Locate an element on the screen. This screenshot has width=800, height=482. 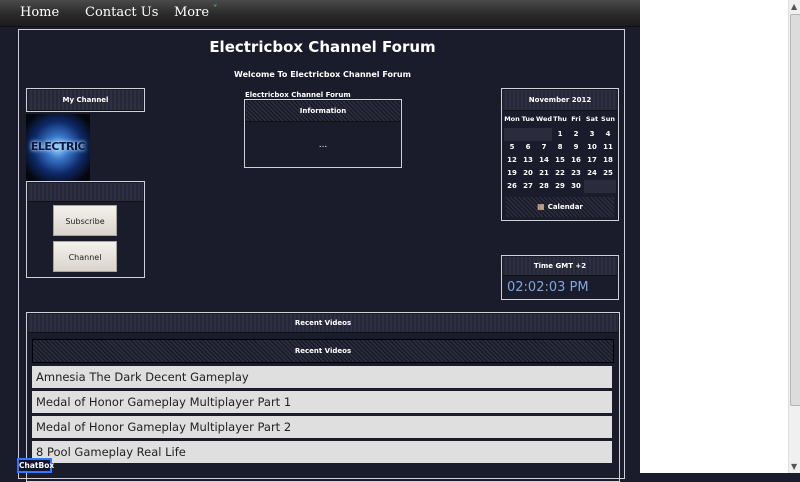
channel-actions-box: Subscribe Channel is located at coordinates (85, 229).